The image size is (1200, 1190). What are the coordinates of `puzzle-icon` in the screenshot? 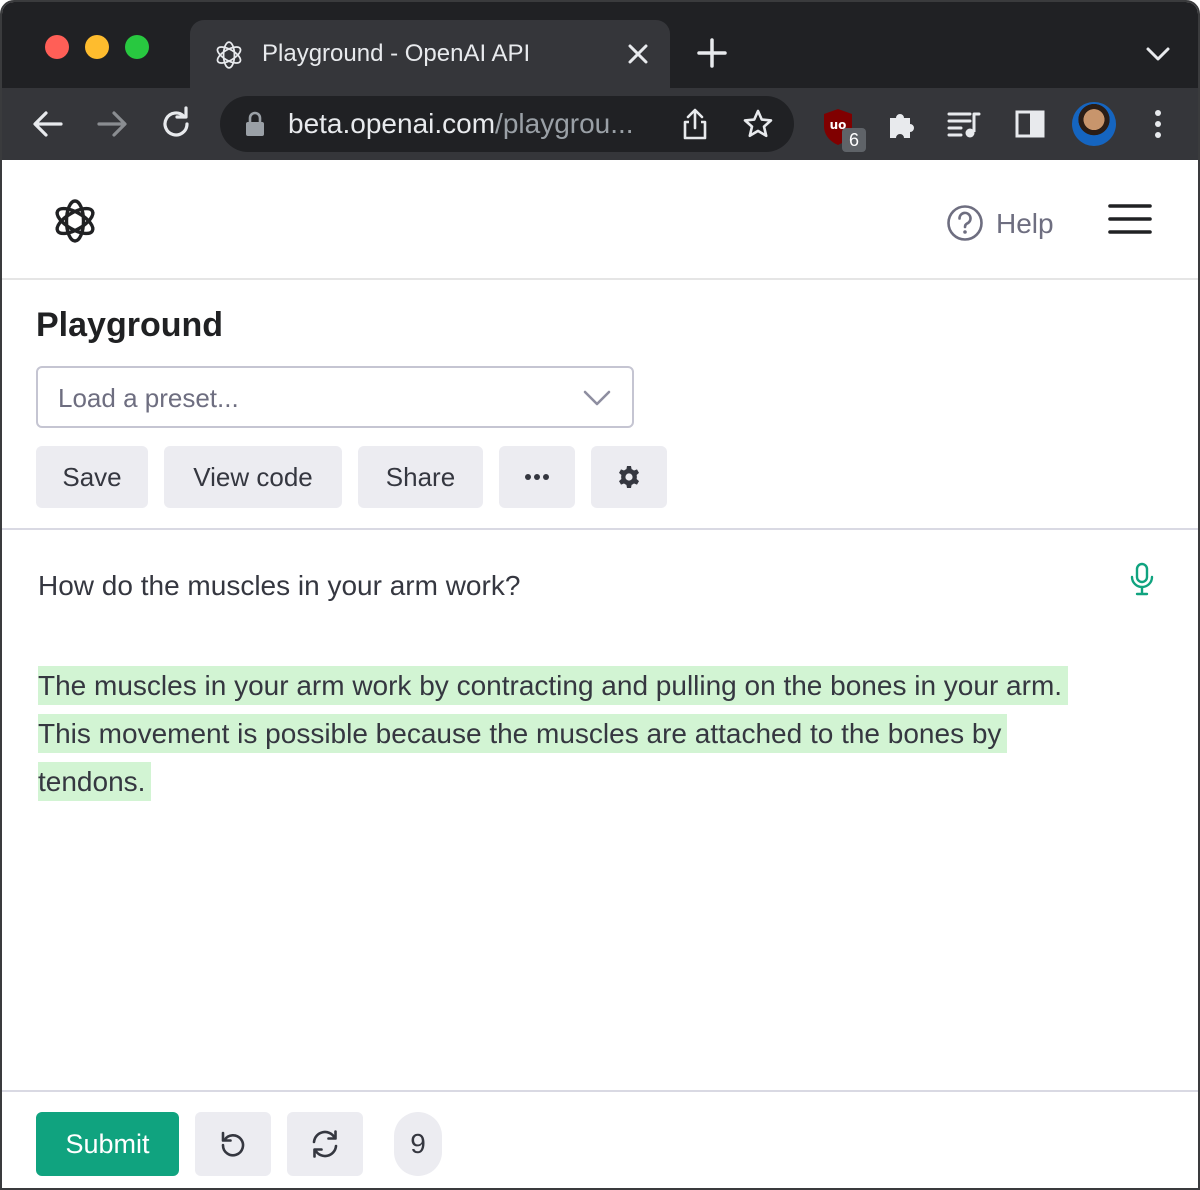 It's located at (902, 124).